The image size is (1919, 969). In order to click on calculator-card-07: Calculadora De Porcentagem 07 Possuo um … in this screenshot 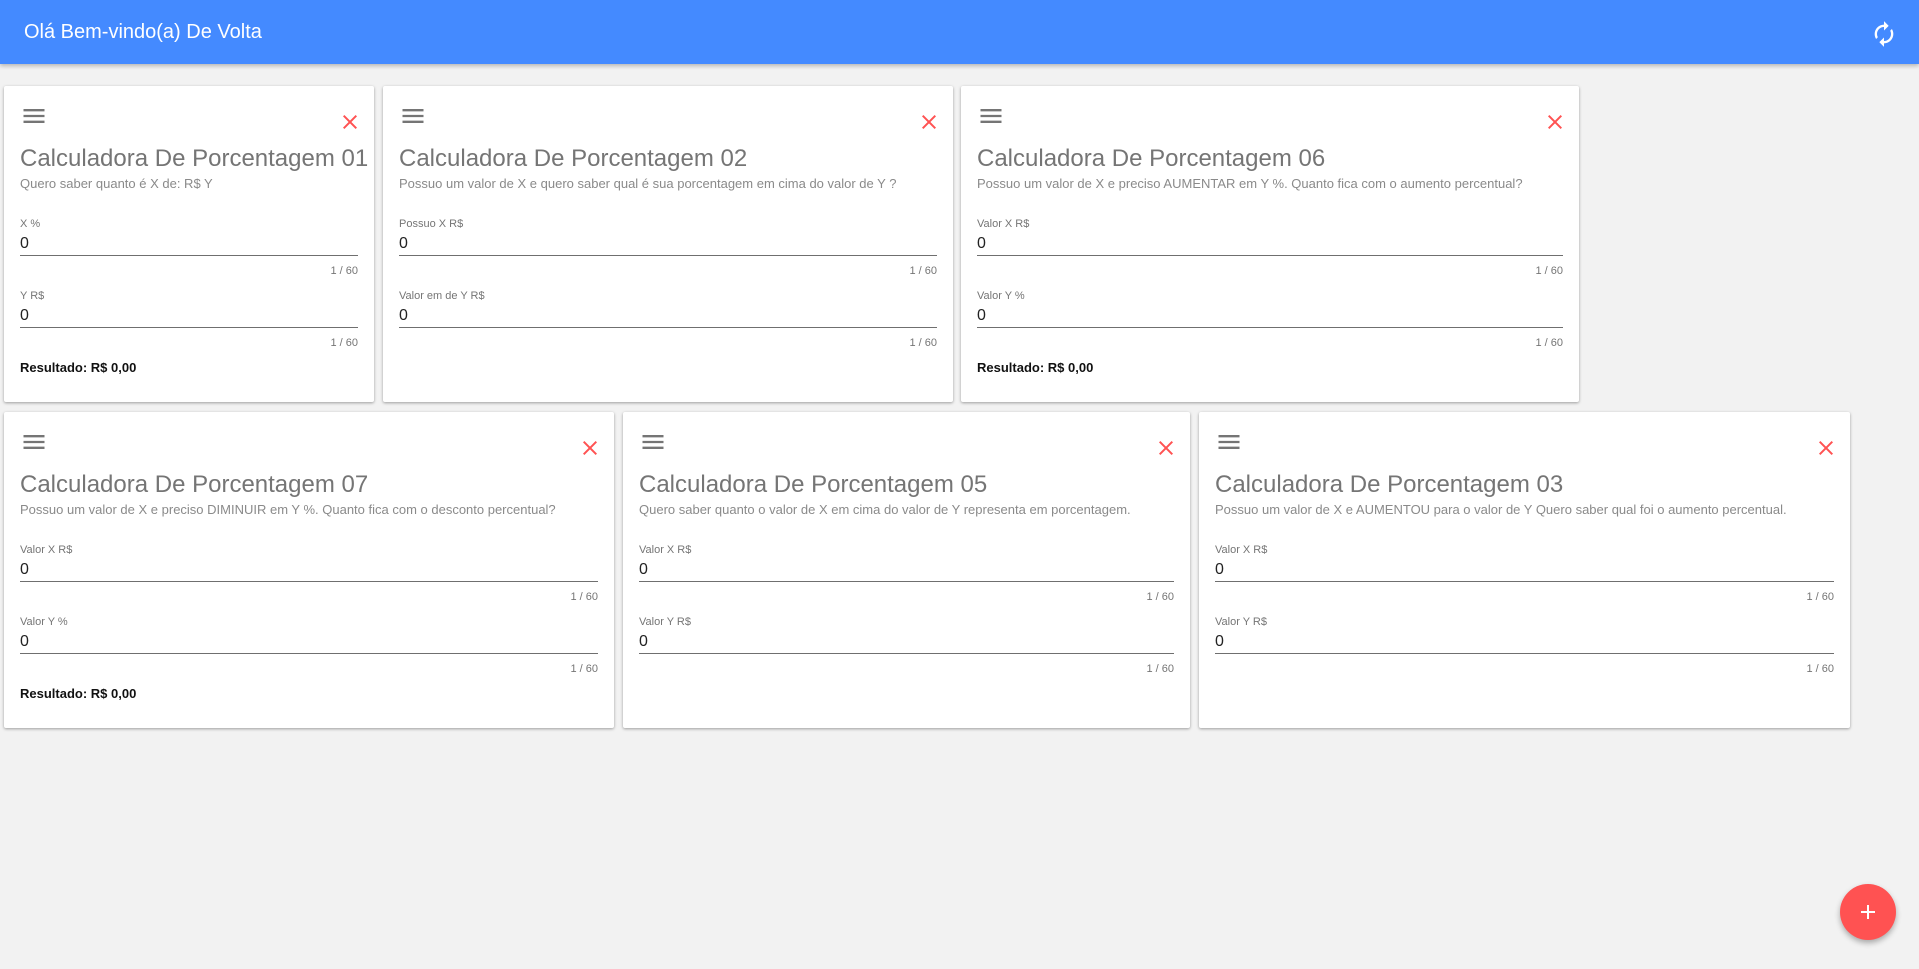, I will do `click(309, 570)`.